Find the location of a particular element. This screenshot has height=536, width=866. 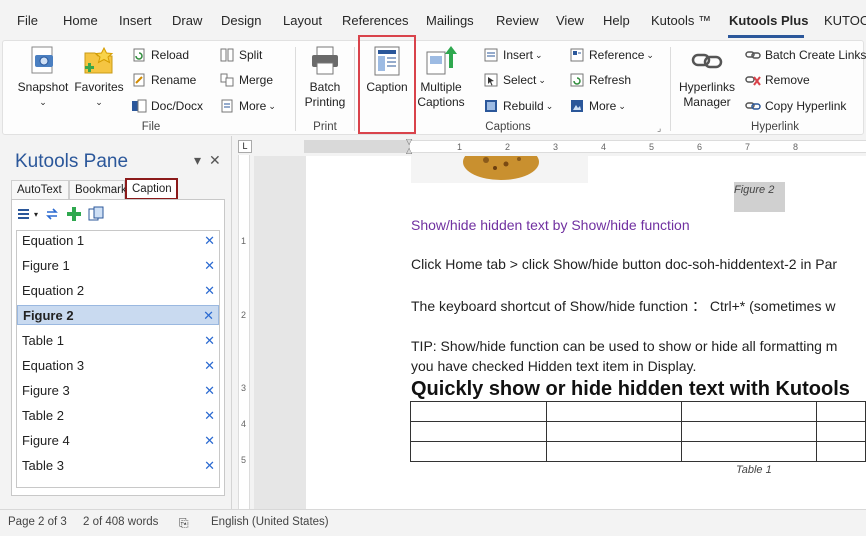

ruler-number: 7 is located at coordinates (748, 147).